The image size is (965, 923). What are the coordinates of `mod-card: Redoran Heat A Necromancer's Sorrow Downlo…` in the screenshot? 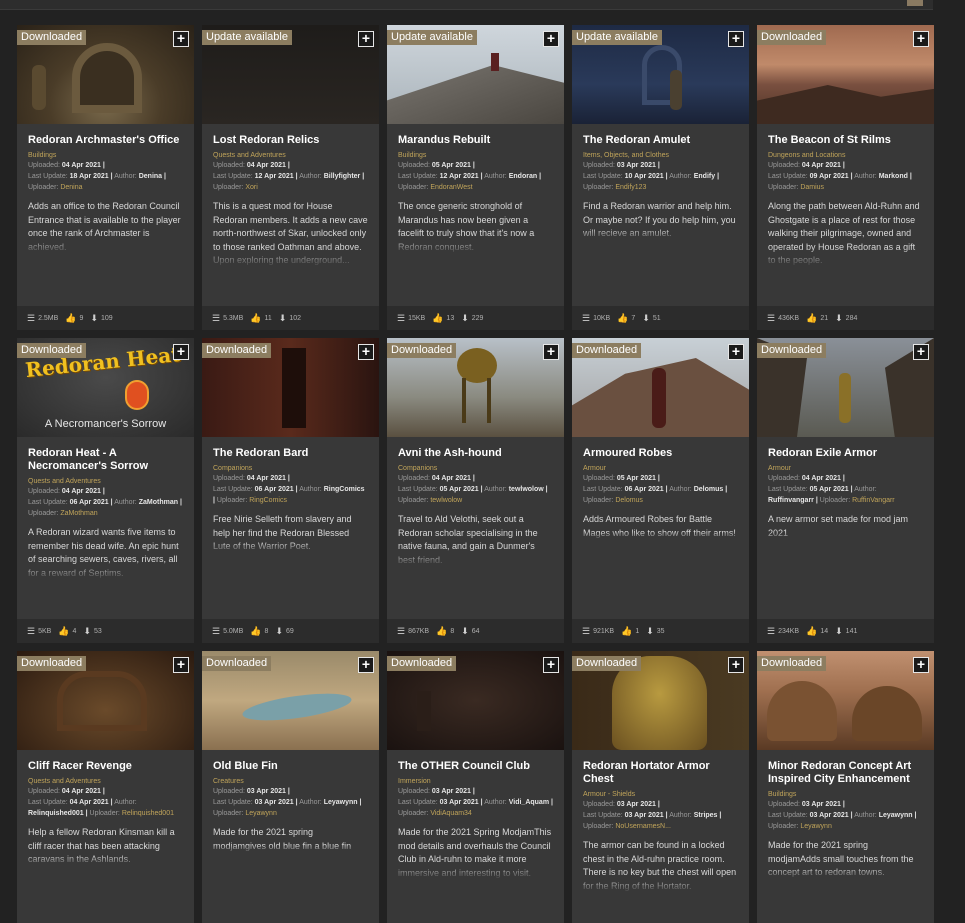 It's located at (105, 490).